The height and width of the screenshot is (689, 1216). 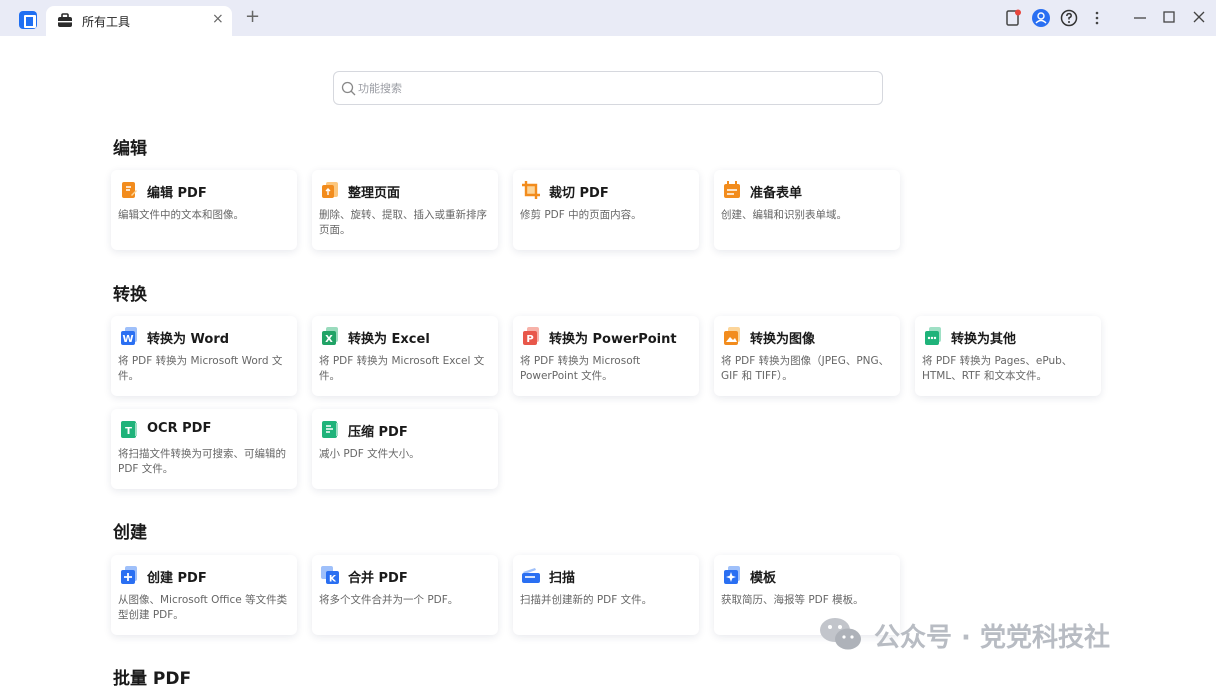 I want to click on other-formats-icon, so click(x=933, y=336).